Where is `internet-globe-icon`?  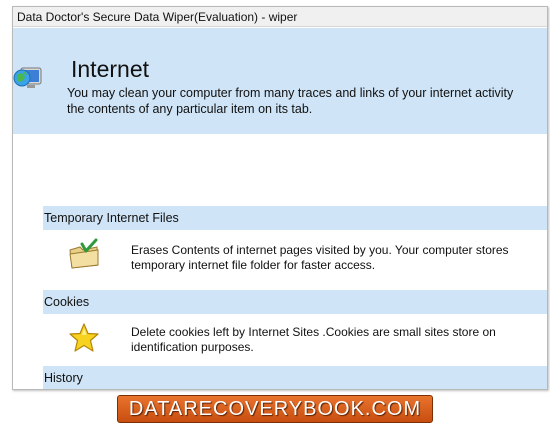 internet-globe-icon is located at coordinates (27, 77).